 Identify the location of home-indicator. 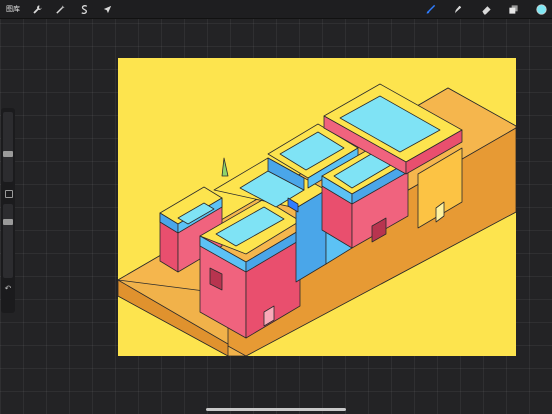
(276, 409).